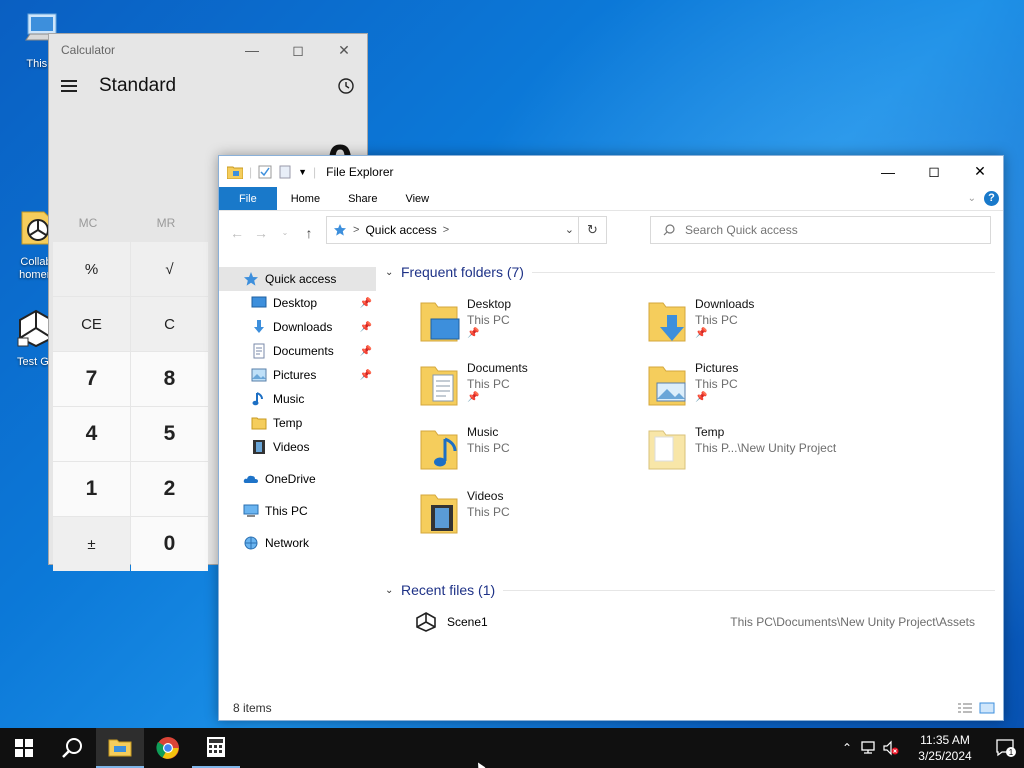  Describe the element at coordinates (120, 748) in the screenshot. I see `taskbar-file-explorer` at that location.